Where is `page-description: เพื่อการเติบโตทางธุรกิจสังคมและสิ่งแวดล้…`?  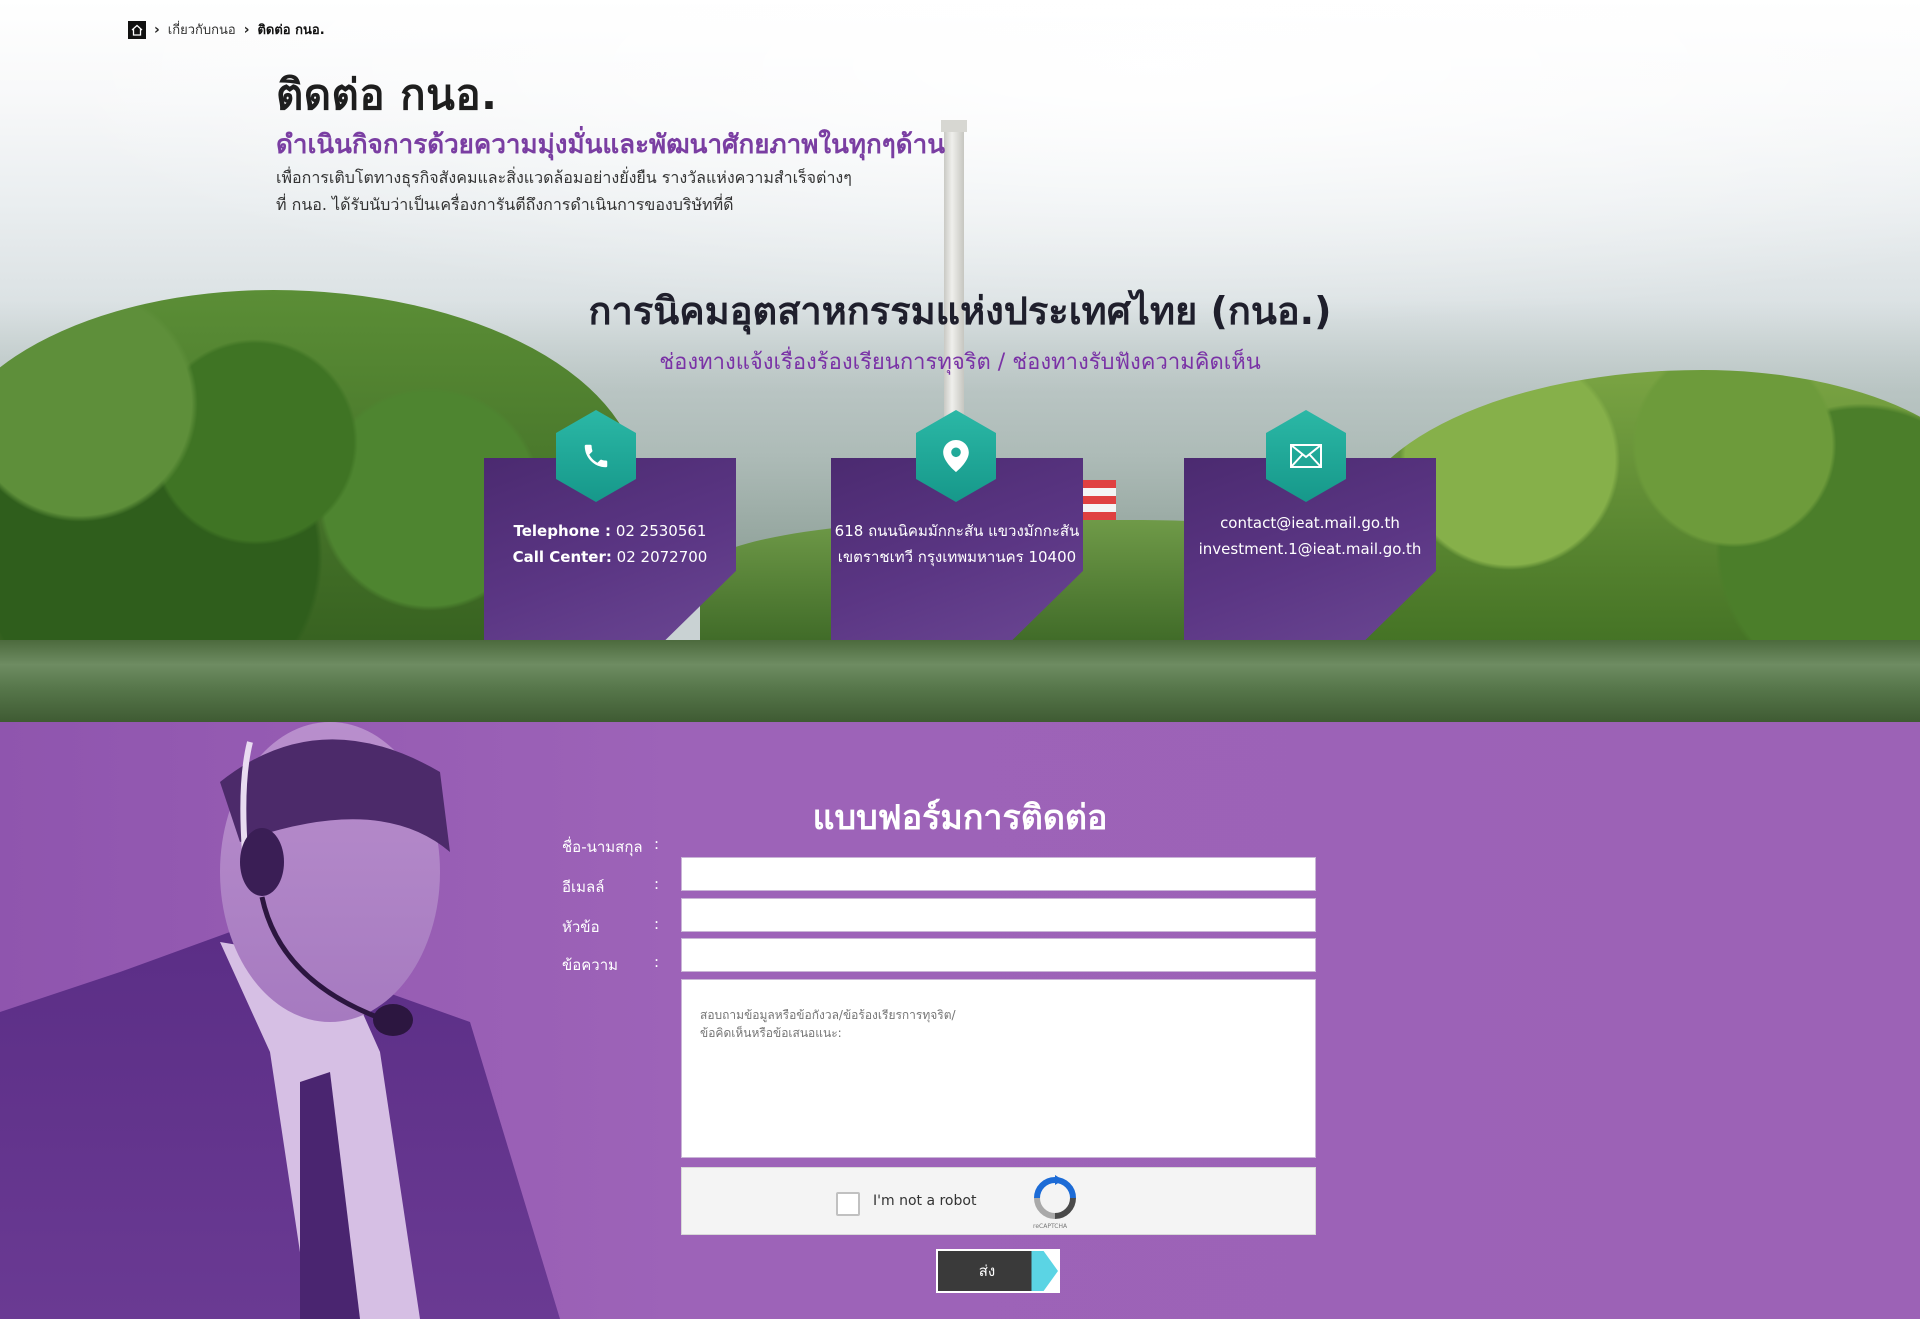 page-description: เพื่อการเติบโตทางธุรกิจสังคมและสิ่งแวดล้… is located at coordinates (586, 191).